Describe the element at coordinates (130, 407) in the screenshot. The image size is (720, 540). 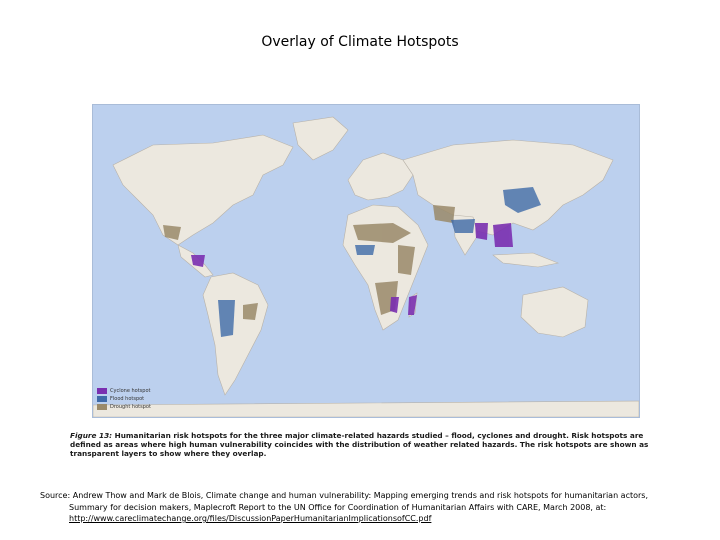
I see `legend-label-drought: Drought hotspot` at that location.